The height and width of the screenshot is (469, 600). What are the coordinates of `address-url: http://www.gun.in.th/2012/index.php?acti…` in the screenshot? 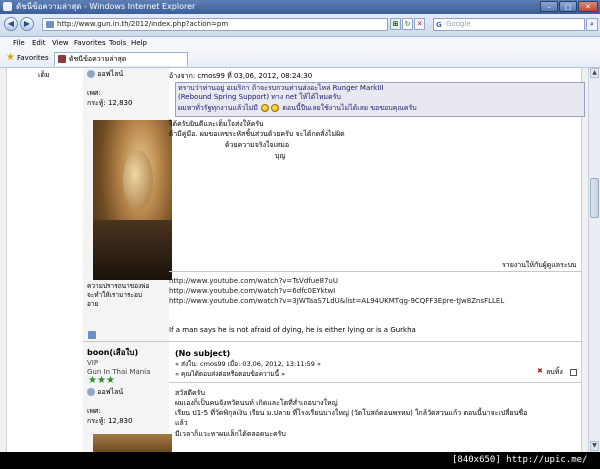 It's located at (143, 24).